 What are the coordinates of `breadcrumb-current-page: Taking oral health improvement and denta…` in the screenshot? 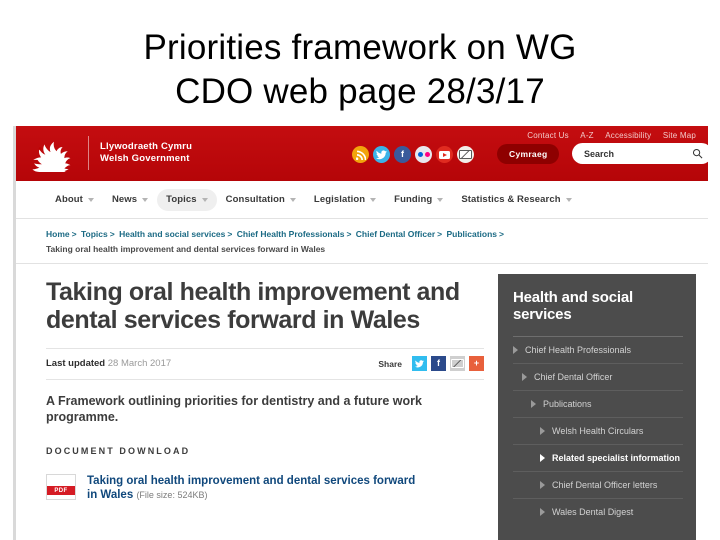 It's located at (186, 248).